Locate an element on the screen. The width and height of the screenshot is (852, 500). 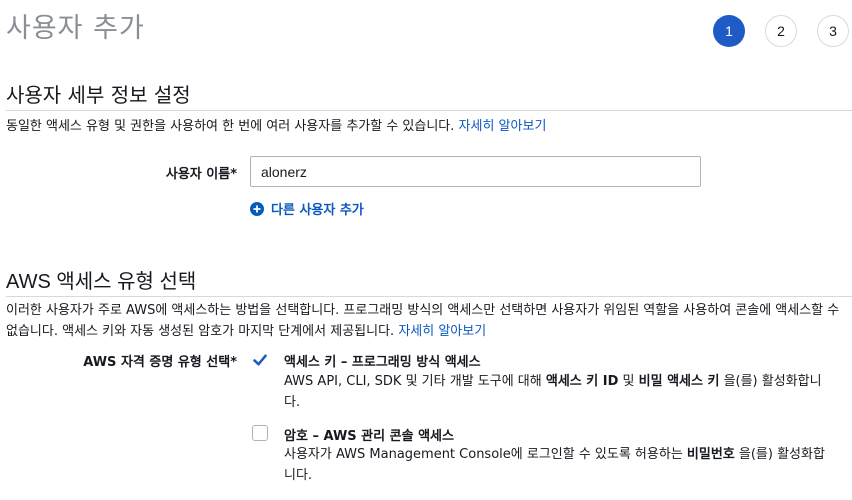
access-key-id-term: 액세스 키 ID is located at coordinates (582, 381).